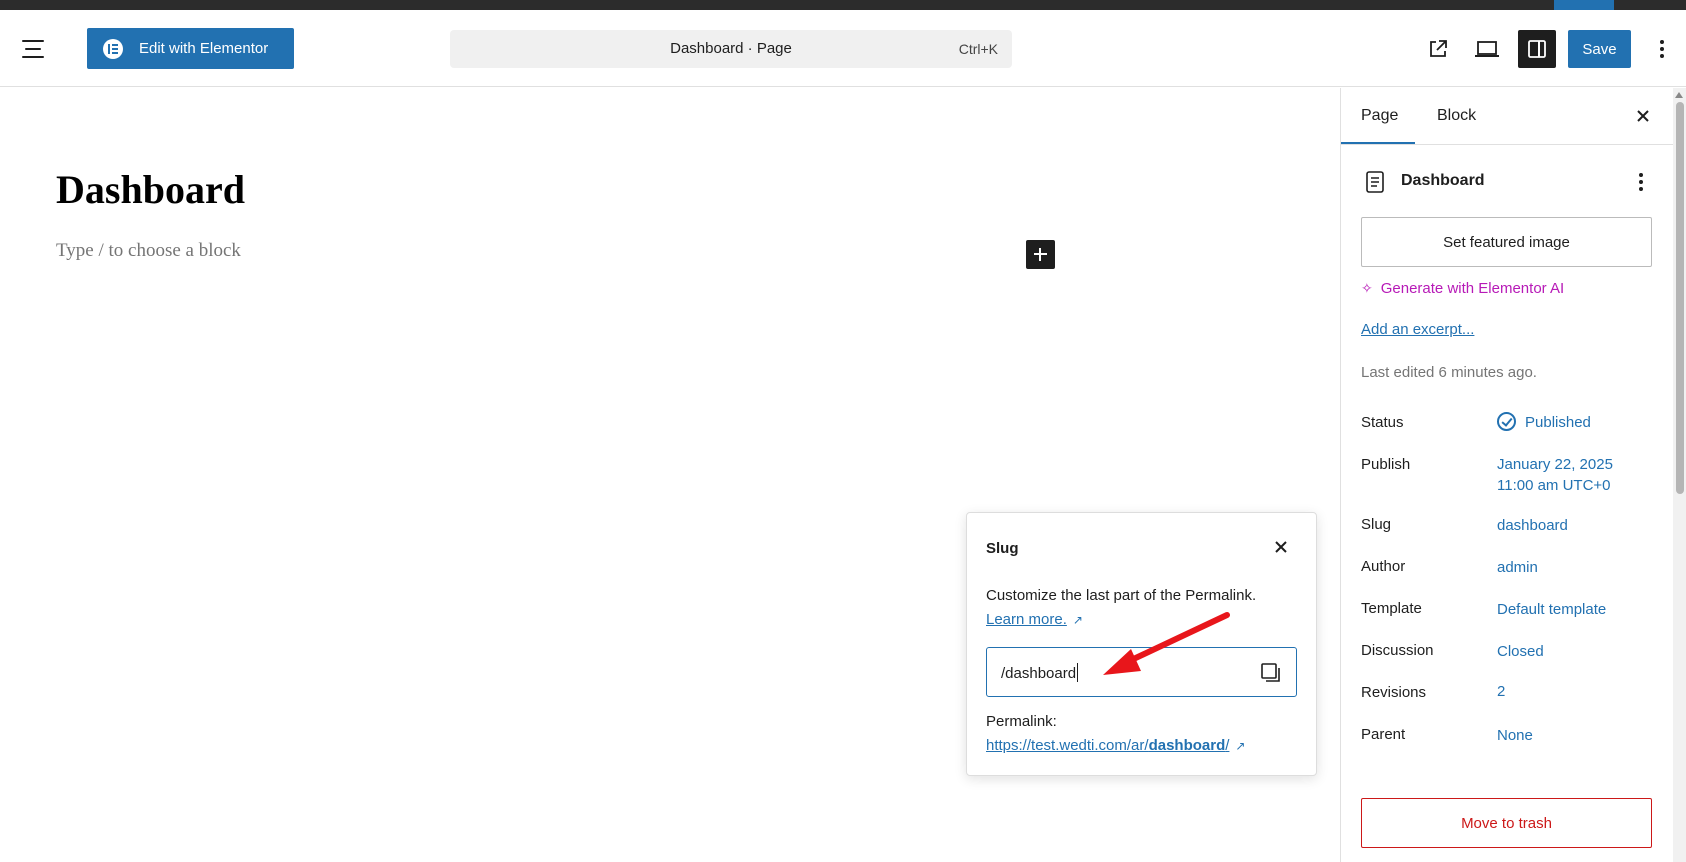  I want to click on generate-with-ai-button: ✧ Generate with Elementor AI, so click(1462, 288).